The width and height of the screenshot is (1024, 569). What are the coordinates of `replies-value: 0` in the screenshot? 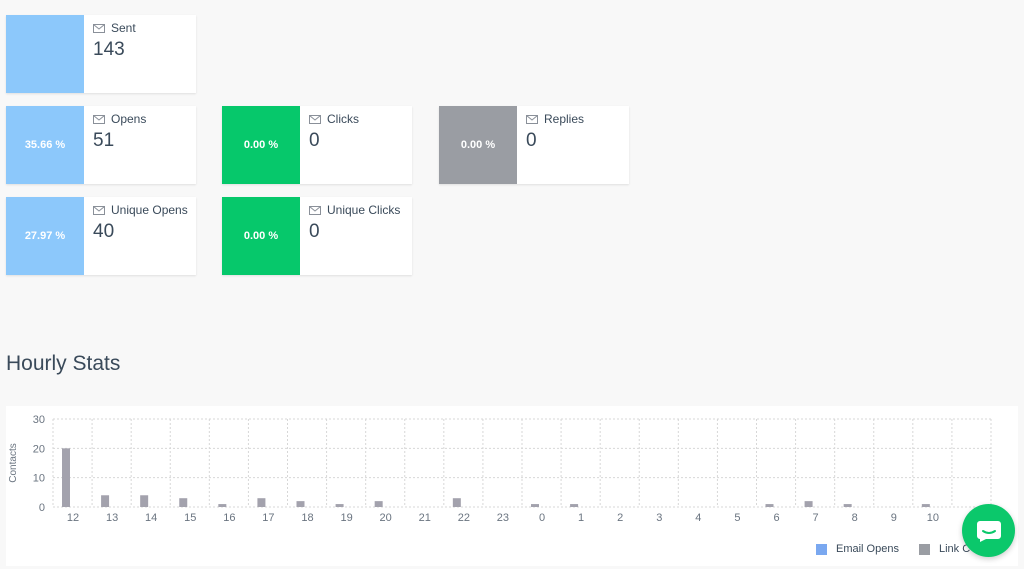 It's located at (531, 140).